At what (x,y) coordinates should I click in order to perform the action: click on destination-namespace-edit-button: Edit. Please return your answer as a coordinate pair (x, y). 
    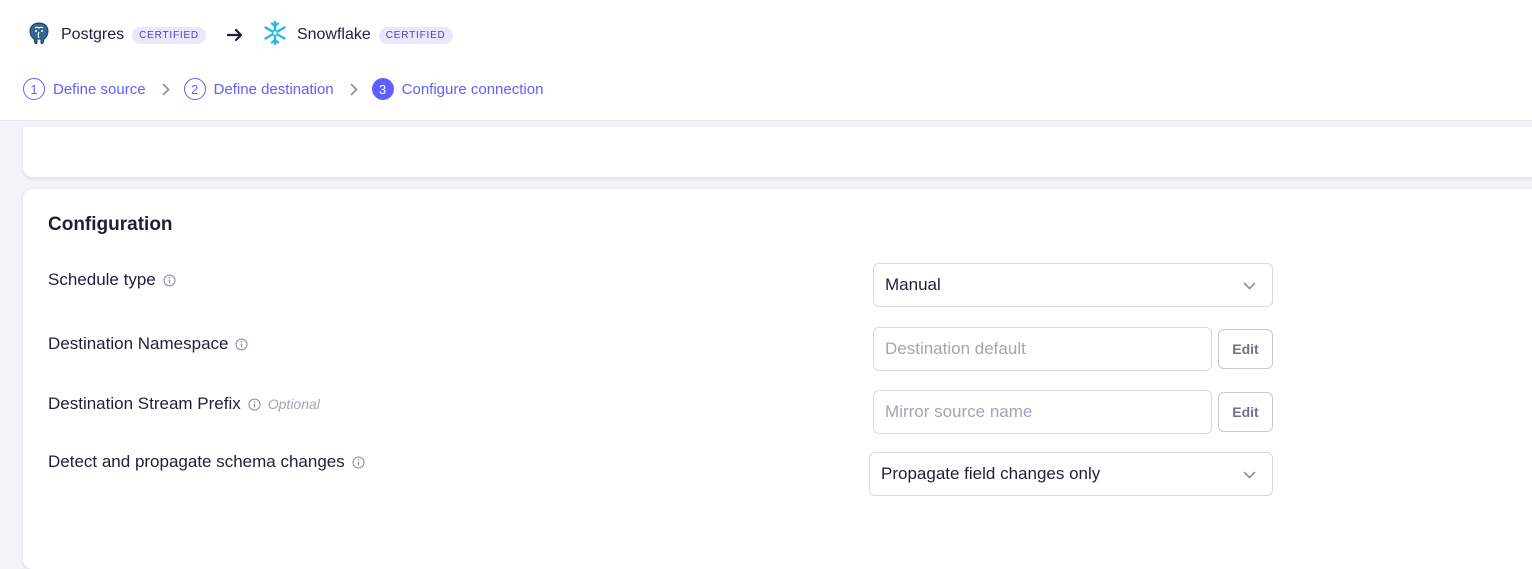
    Looking at the image, I should click on (1245, 349).